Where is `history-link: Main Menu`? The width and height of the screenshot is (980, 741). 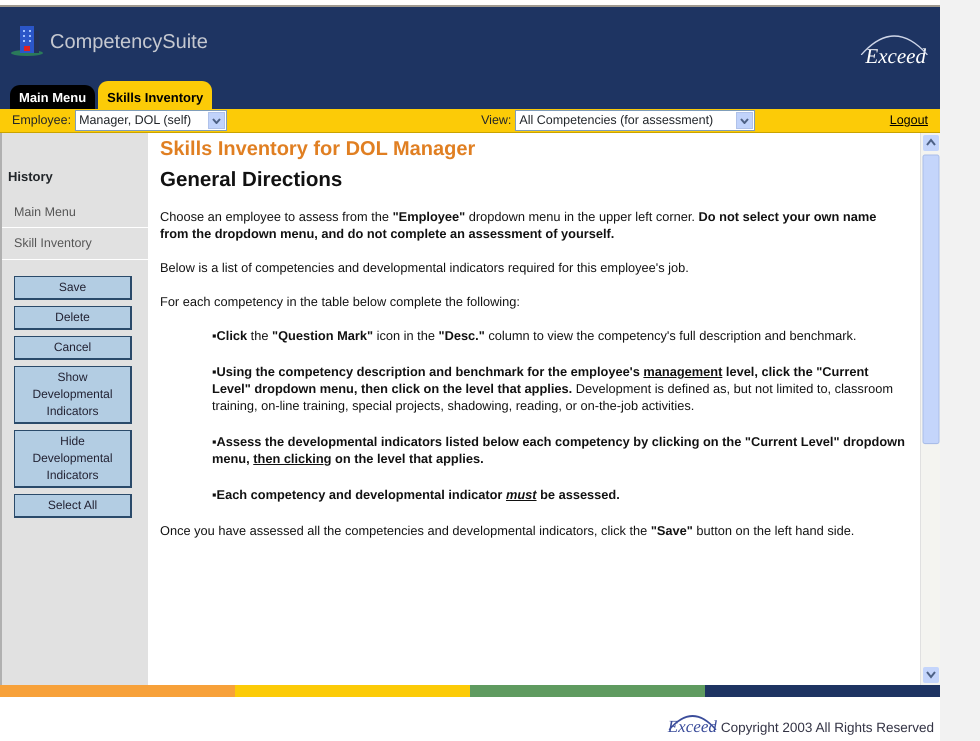
history-link: Main Menu is located at coordinates (75, 212).